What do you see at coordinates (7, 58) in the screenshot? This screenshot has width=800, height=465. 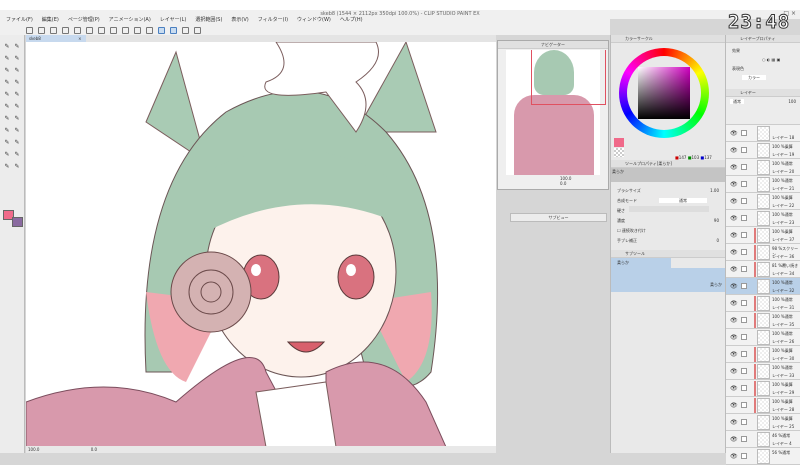 I see `brush-tool-icon: ✎` at bounding box center [7, 58].